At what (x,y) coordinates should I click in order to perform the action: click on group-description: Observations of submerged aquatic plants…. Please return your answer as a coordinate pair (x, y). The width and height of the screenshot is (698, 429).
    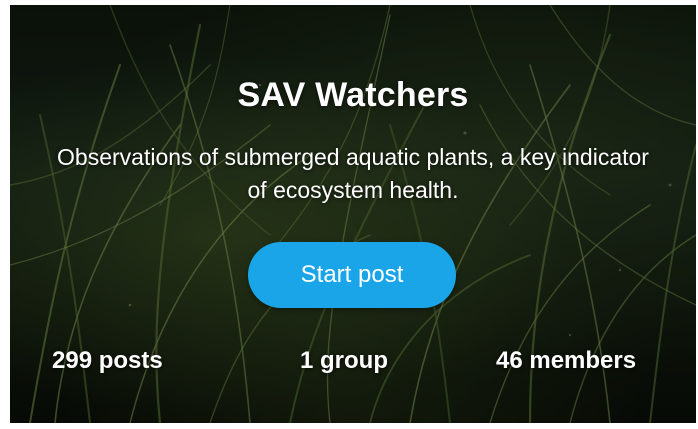
    Looking at the image, I should click on (353, 173).